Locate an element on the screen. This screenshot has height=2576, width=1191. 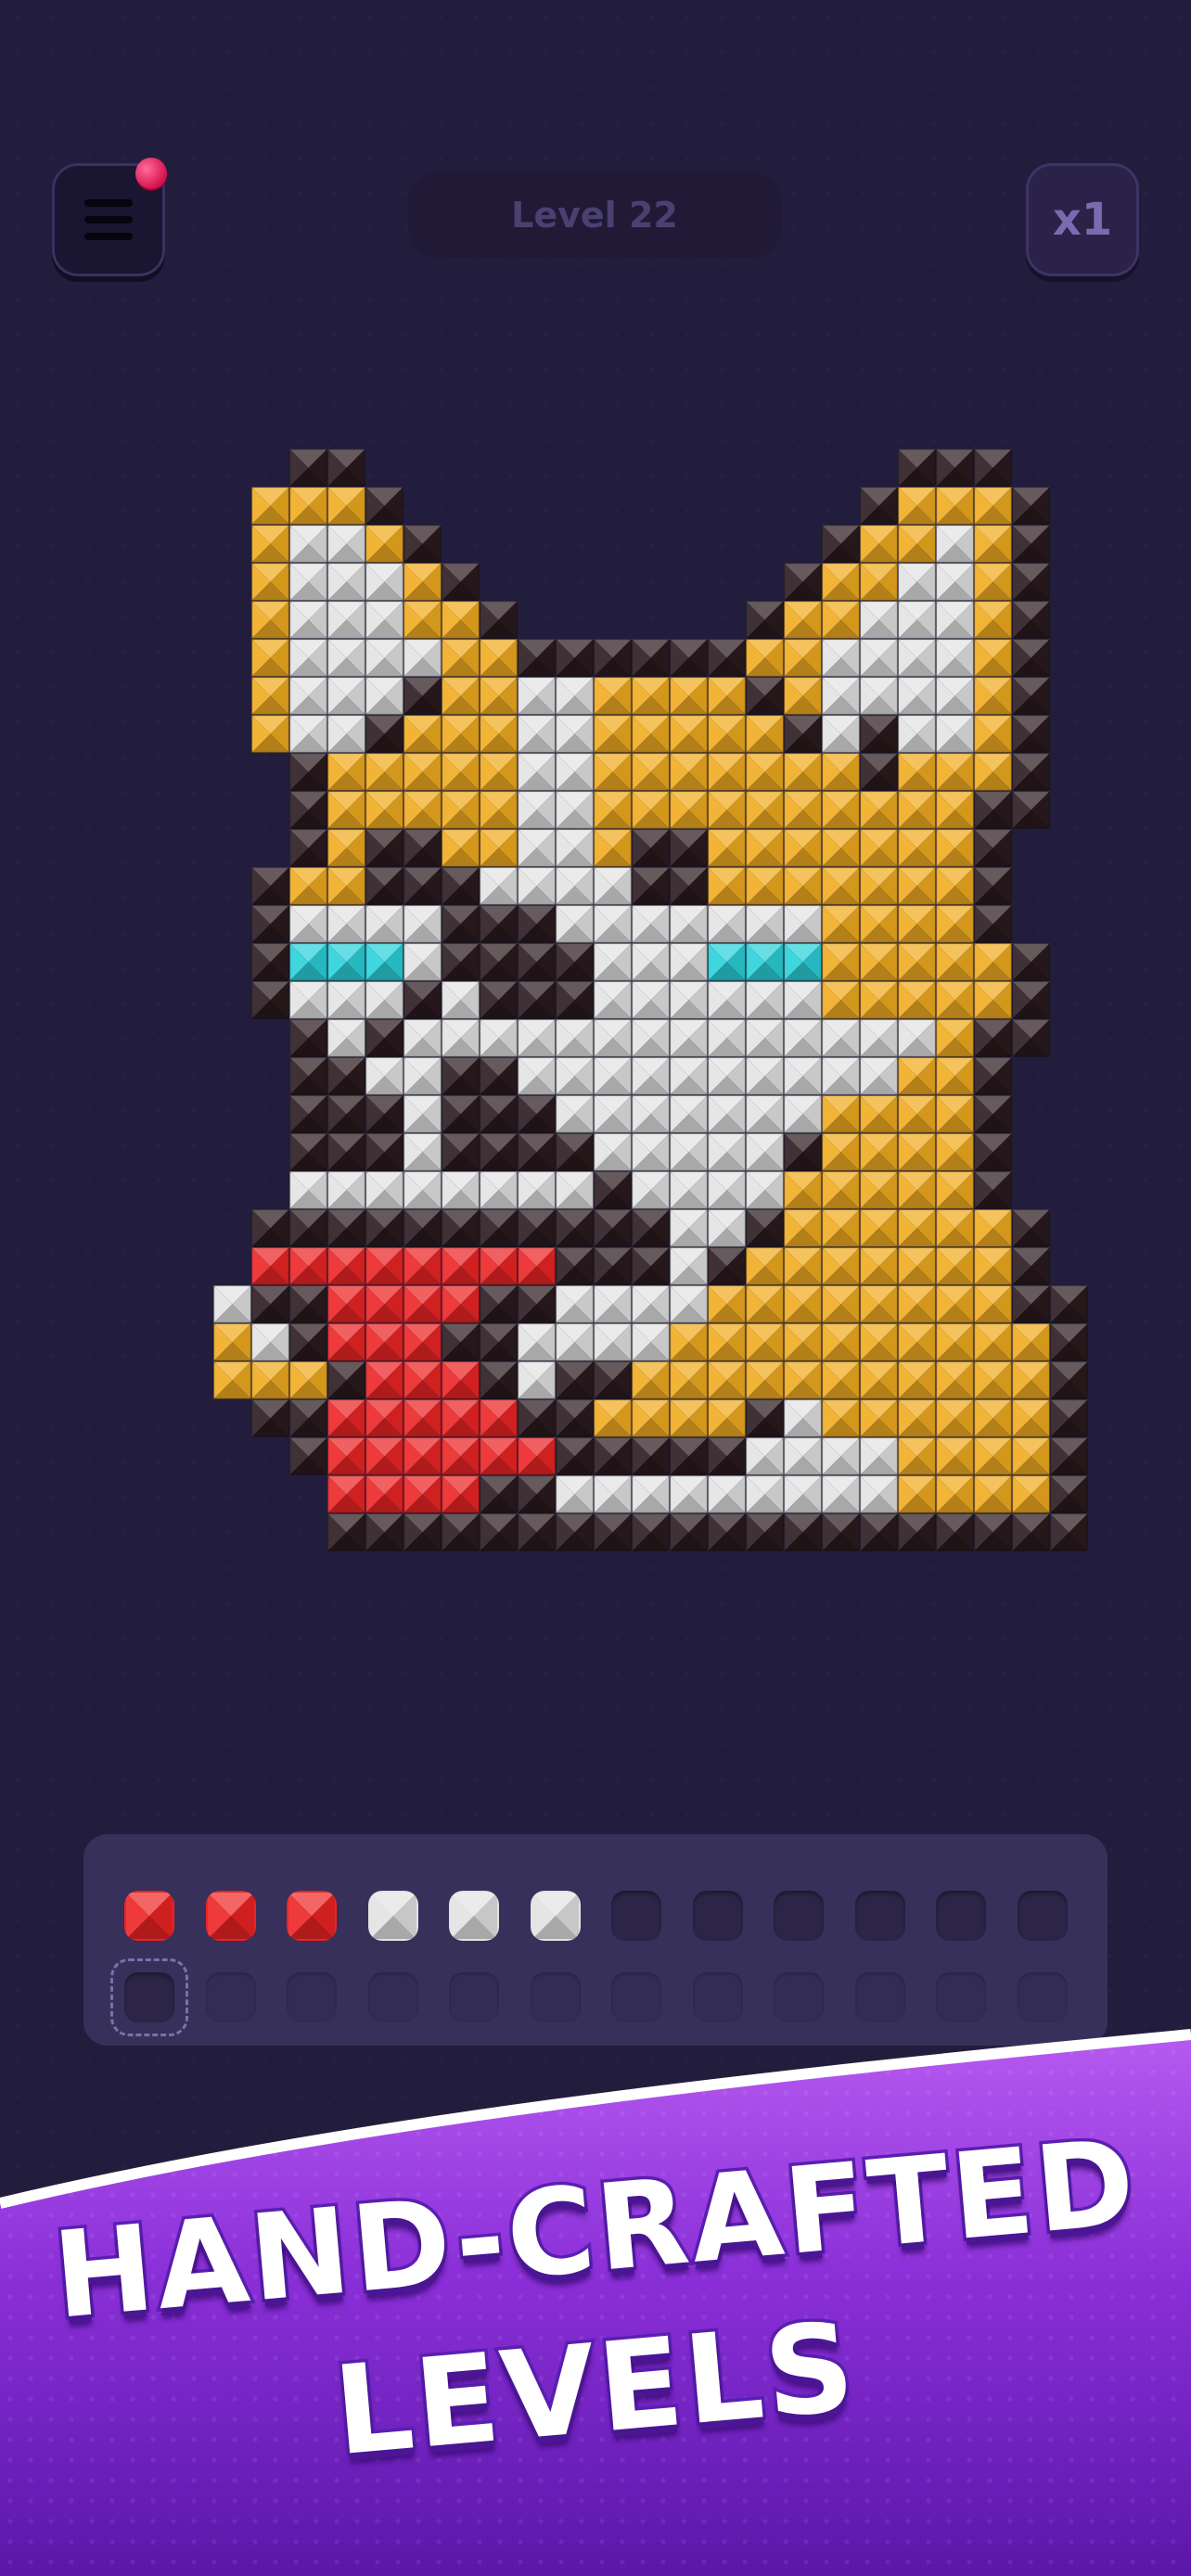
tray-tile-red is located at coordinates (312, 1916).